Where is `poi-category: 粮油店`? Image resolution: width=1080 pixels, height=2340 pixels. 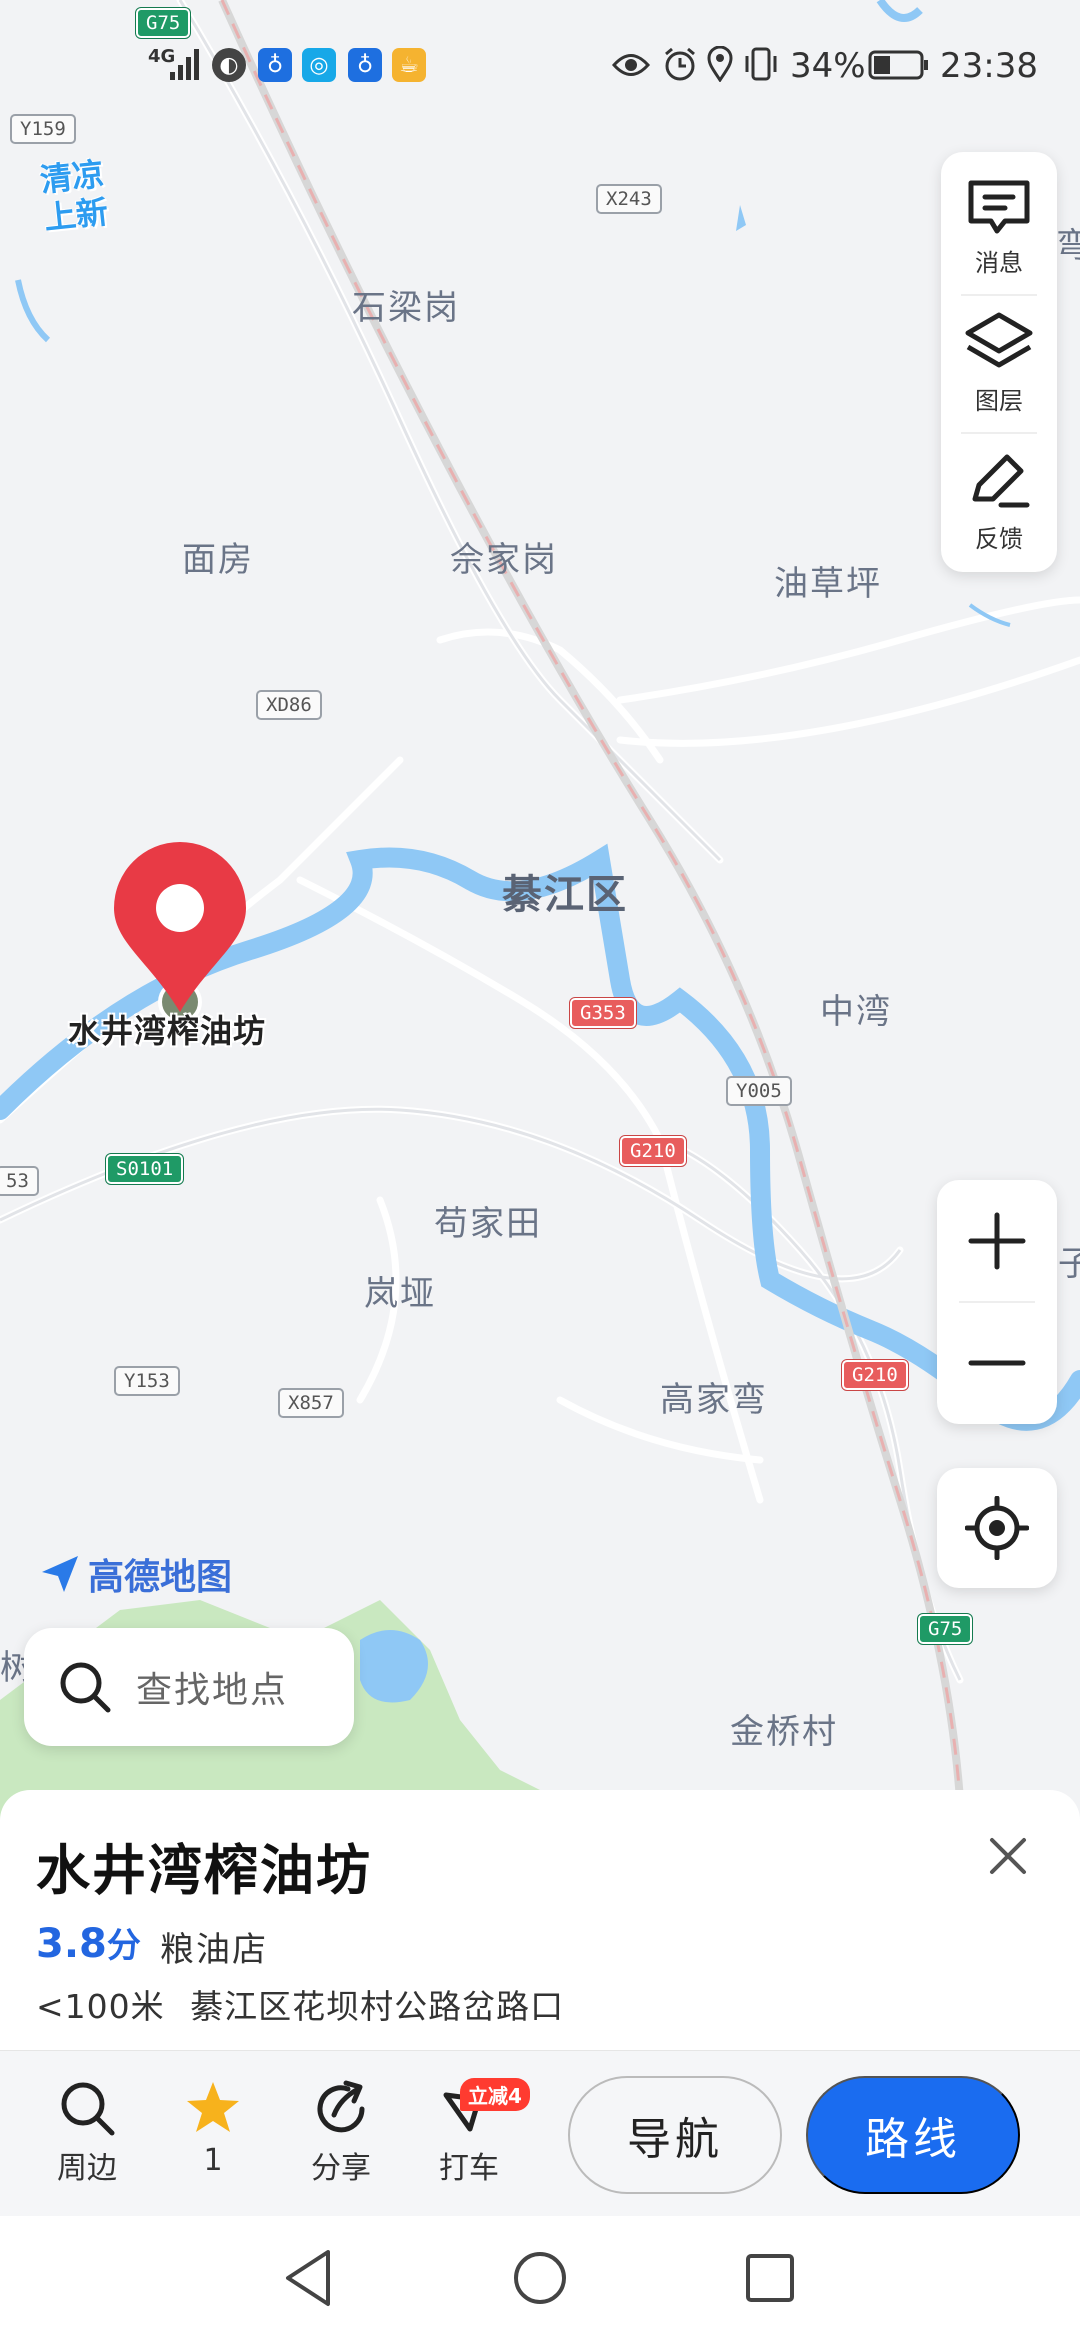 poi-category: 粮油店 is located at coordinates (214, 1950).